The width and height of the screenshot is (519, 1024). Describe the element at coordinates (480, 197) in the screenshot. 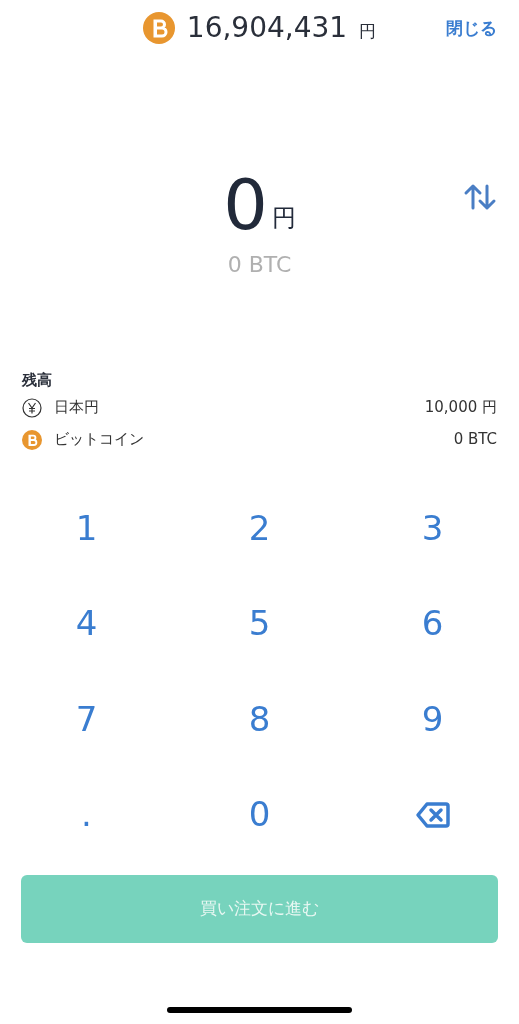

I see `swap-icon` at that location.